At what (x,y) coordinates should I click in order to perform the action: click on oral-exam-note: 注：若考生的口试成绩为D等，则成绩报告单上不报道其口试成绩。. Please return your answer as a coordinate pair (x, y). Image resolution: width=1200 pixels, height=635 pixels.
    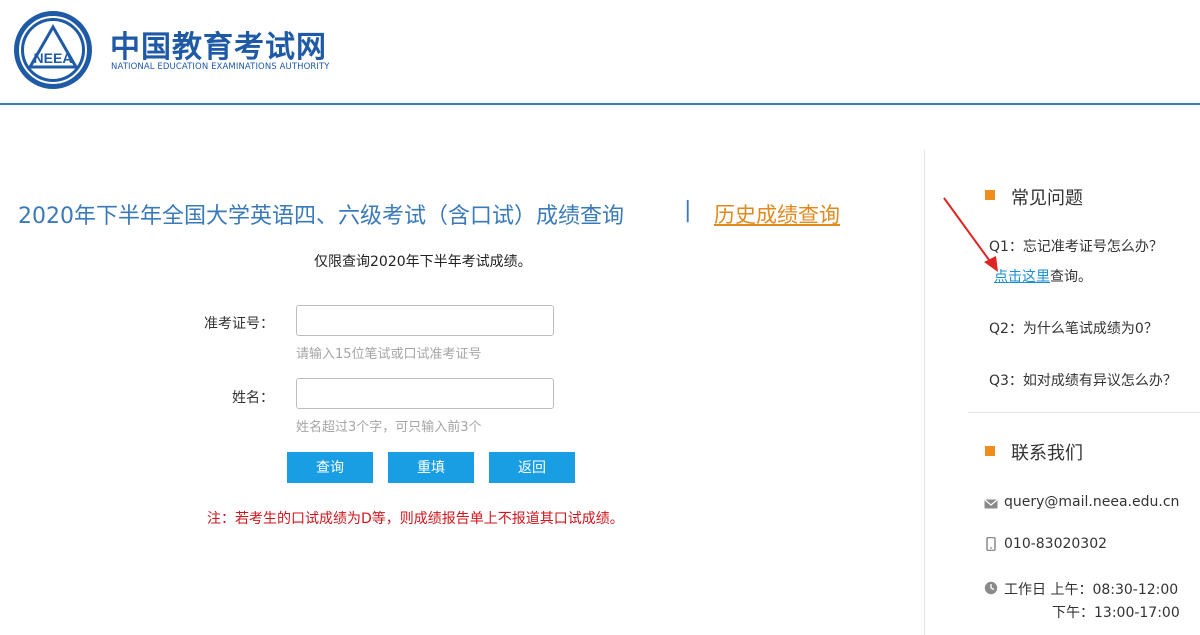
    Looking at the image, I should click on (415, 519).